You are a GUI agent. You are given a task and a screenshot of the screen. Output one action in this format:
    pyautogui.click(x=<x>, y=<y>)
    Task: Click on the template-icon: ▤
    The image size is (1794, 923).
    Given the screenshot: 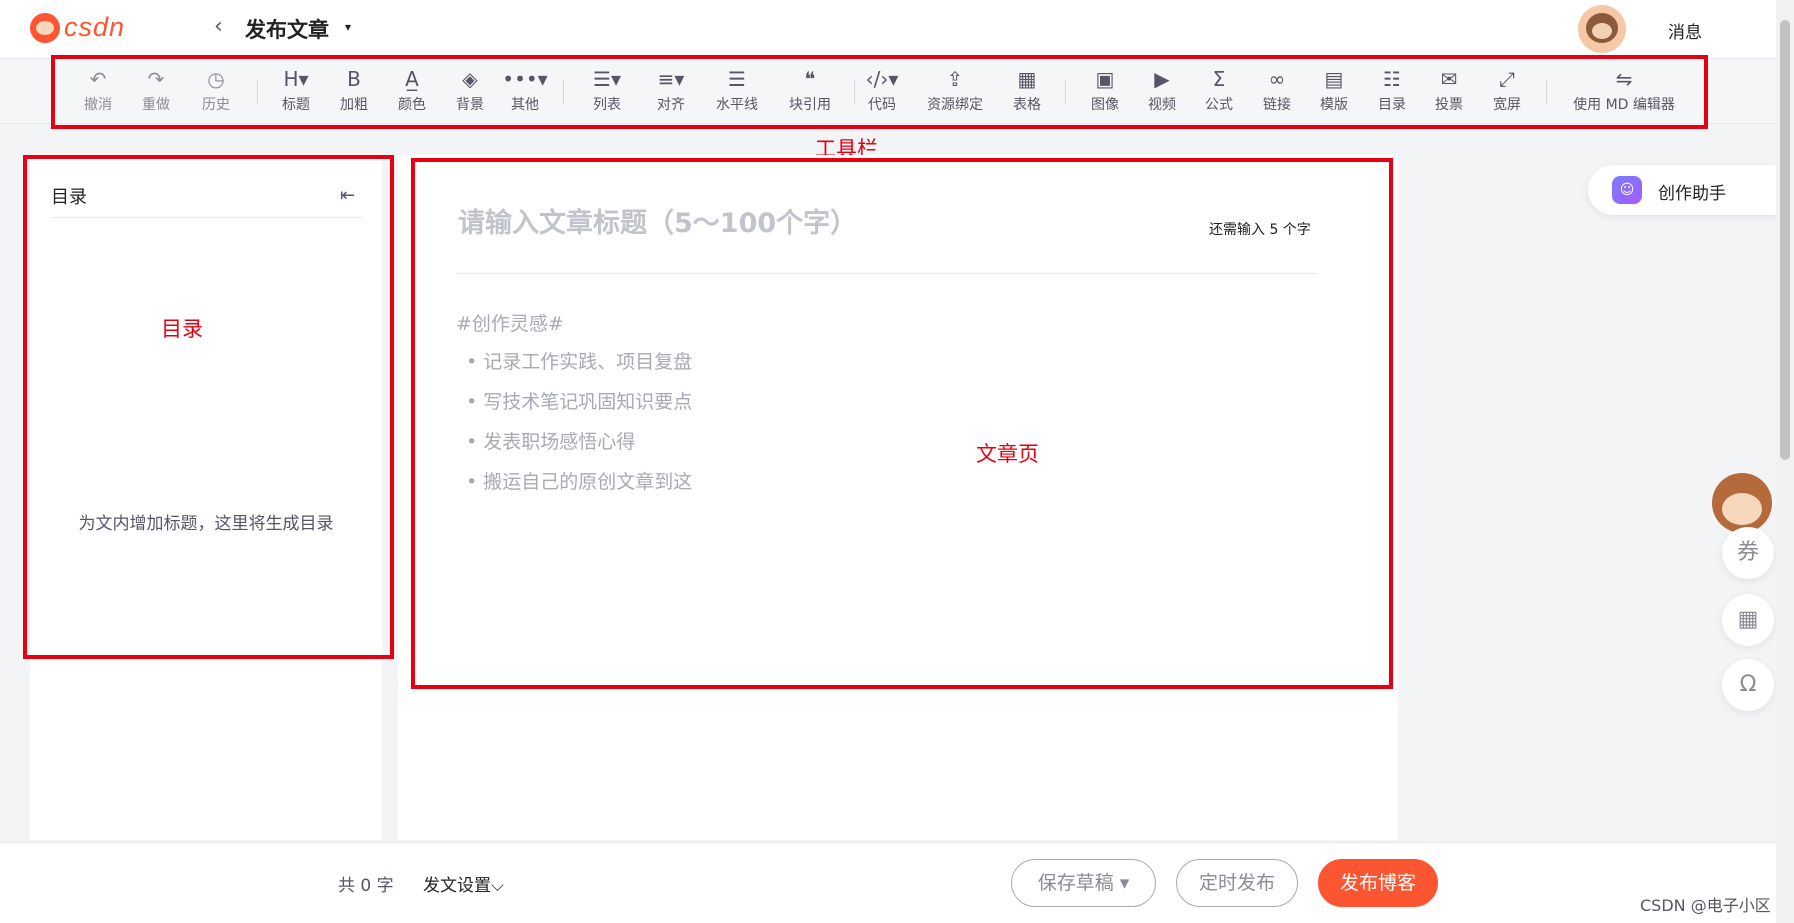 What is the action you would take?
    pyautogui.click(x=1334, y=79)
    